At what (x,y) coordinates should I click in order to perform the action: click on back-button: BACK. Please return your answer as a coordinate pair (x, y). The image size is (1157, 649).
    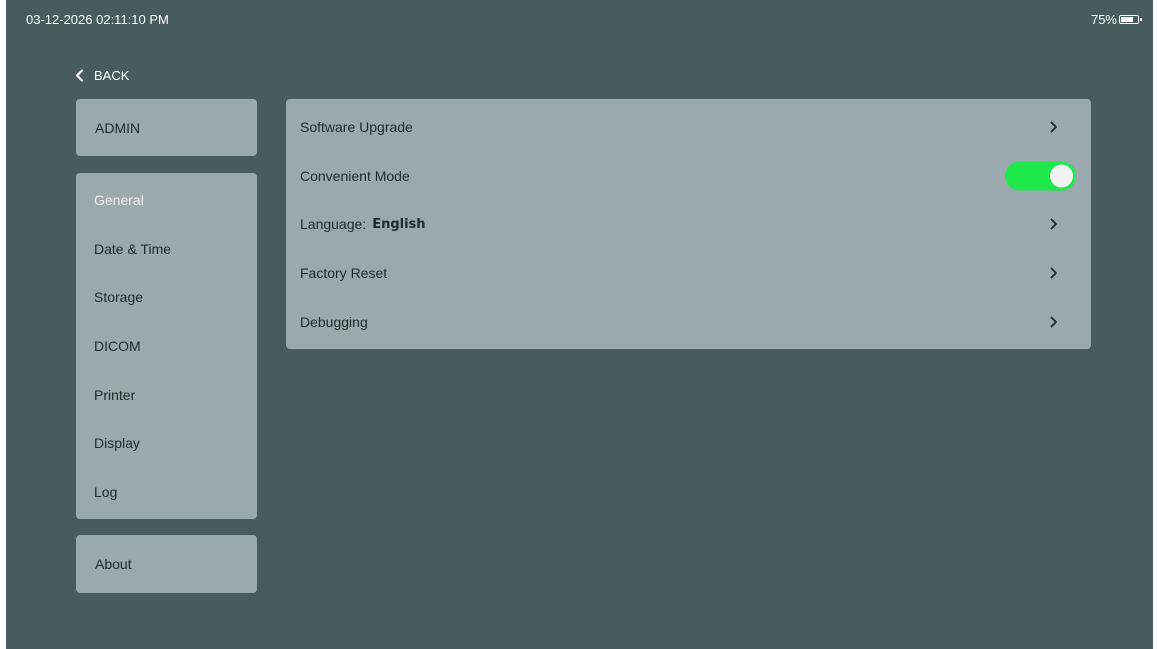
    Looking at the image, I should click on (102, 75).